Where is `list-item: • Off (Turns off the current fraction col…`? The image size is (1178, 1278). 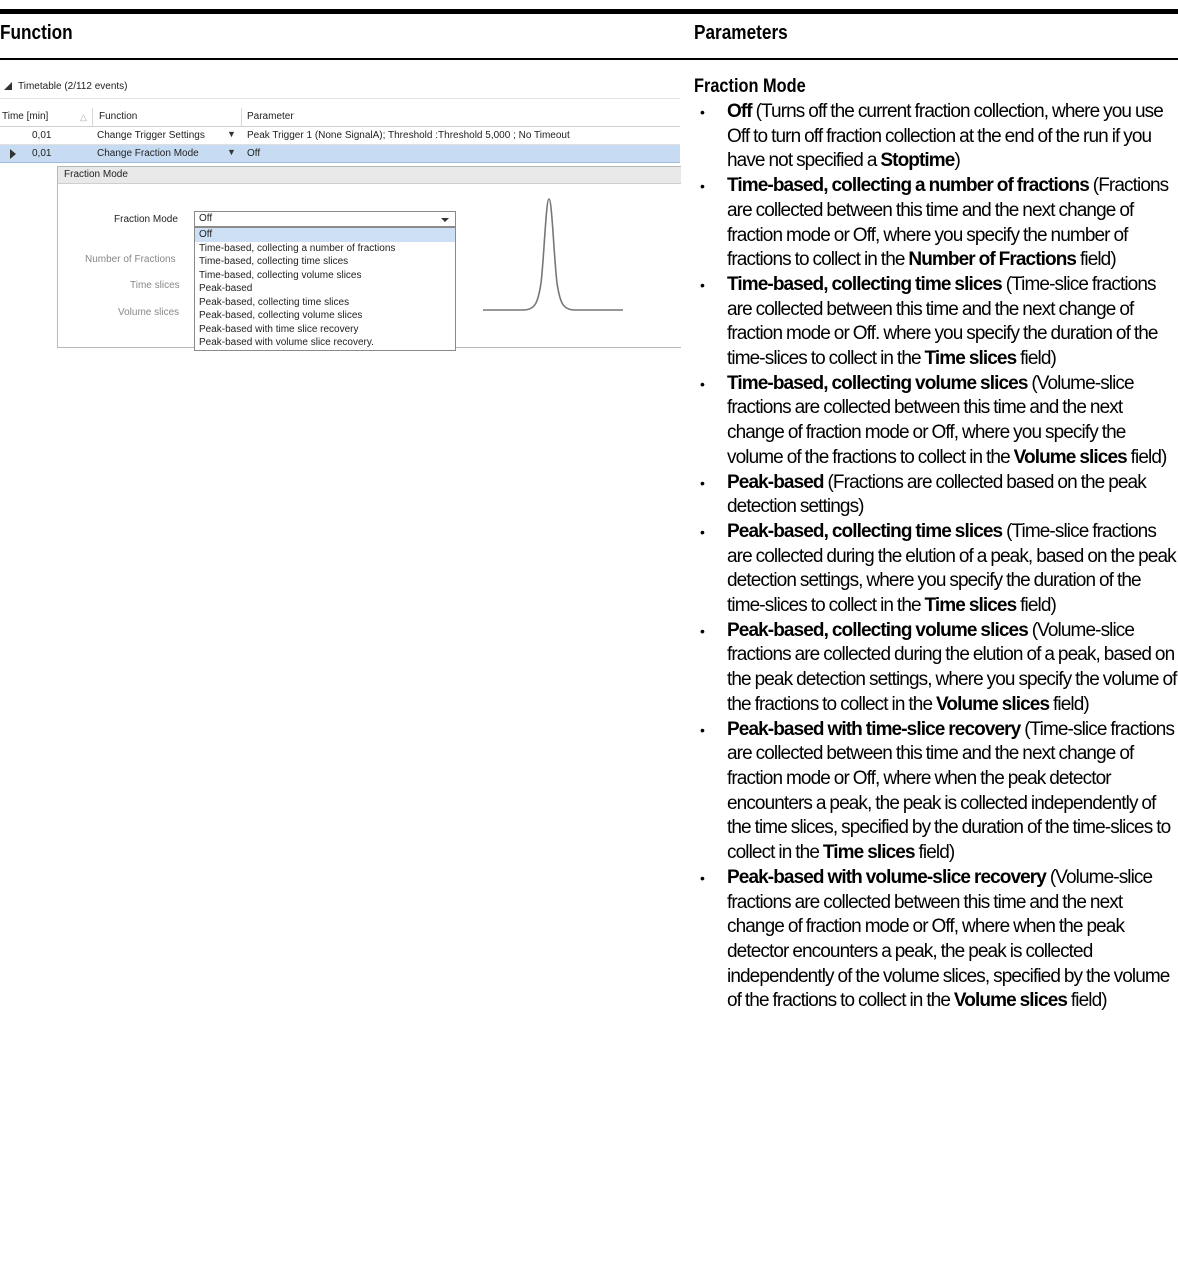
list-item: • Off (Turns off the current fraction col… is located at coordinates (936, 137).